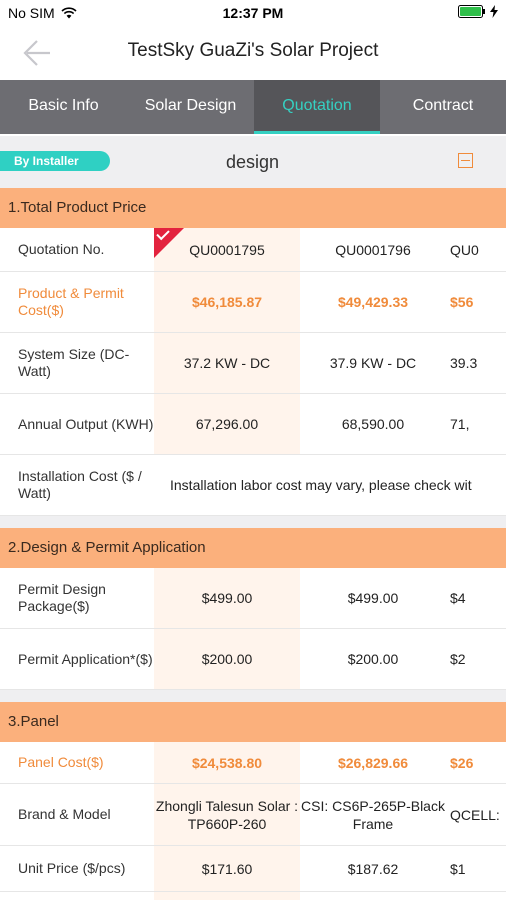 This screenshot has width=506, height=900. I want to click on row-label: Unit Price ($/pcs), so click(72, 868).